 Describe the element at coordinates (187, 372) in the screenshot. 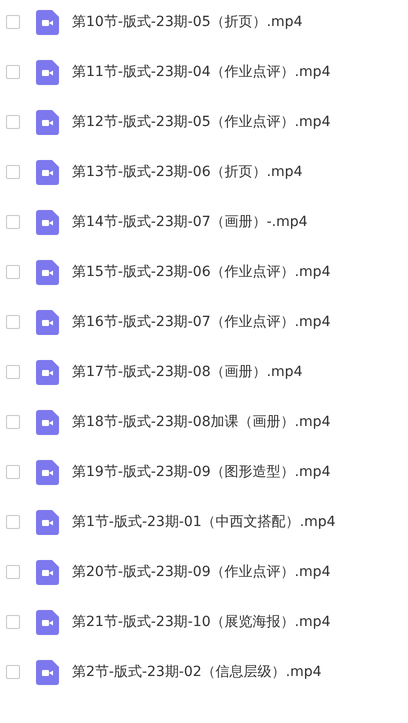

I see `file-name: 第17节-版式-23期-08（画册）.mp4` at that location.